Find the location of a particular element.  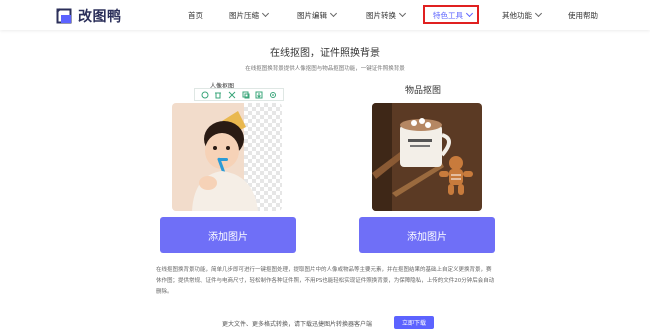

nav-label: 图片压缩 is located at coordinates (244, 15).